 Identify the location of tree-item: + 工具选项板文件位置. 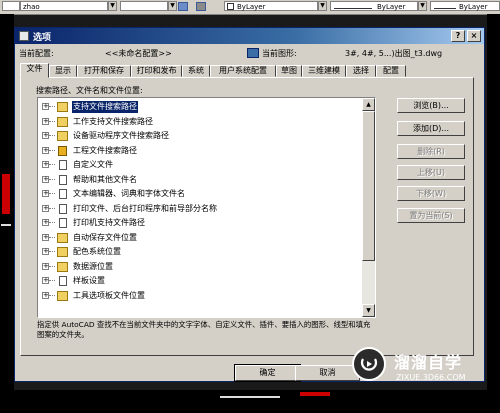
(200, 296).